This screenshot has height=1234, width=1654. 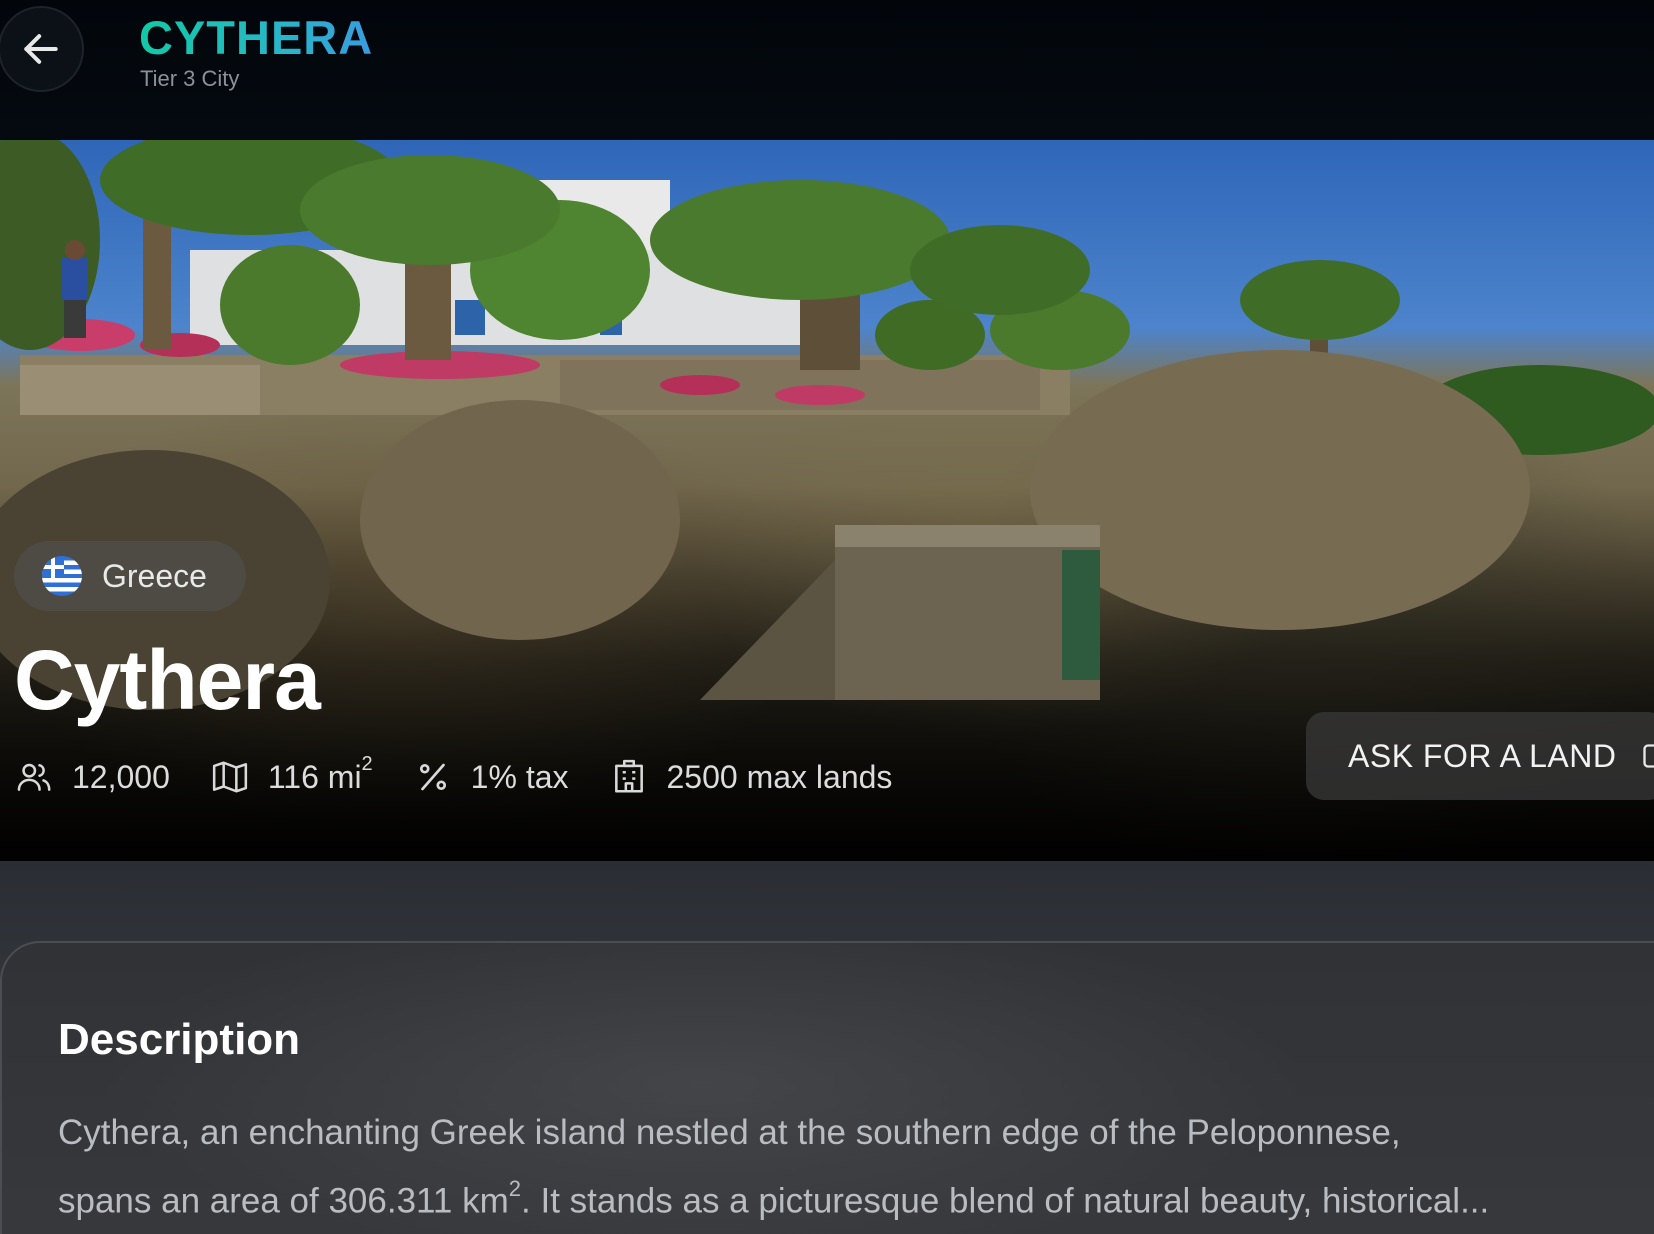 I want to click on page-title: Cythera, so click(x=167, y=680).